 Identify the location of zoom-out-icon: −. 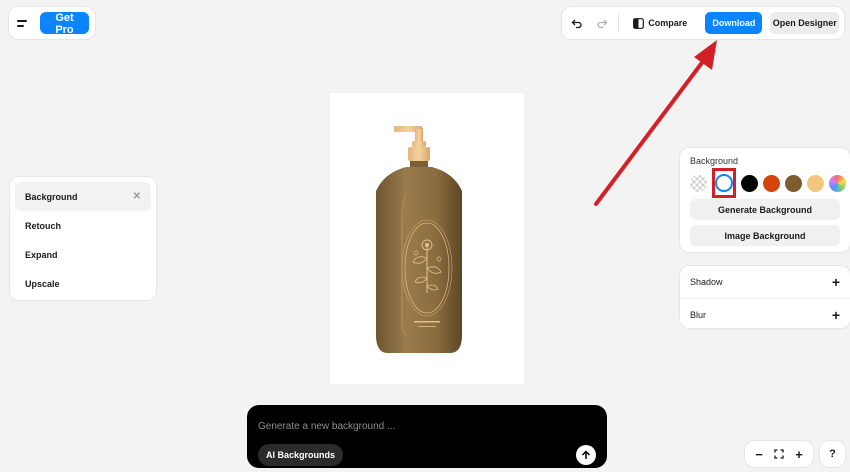
(759, 454).